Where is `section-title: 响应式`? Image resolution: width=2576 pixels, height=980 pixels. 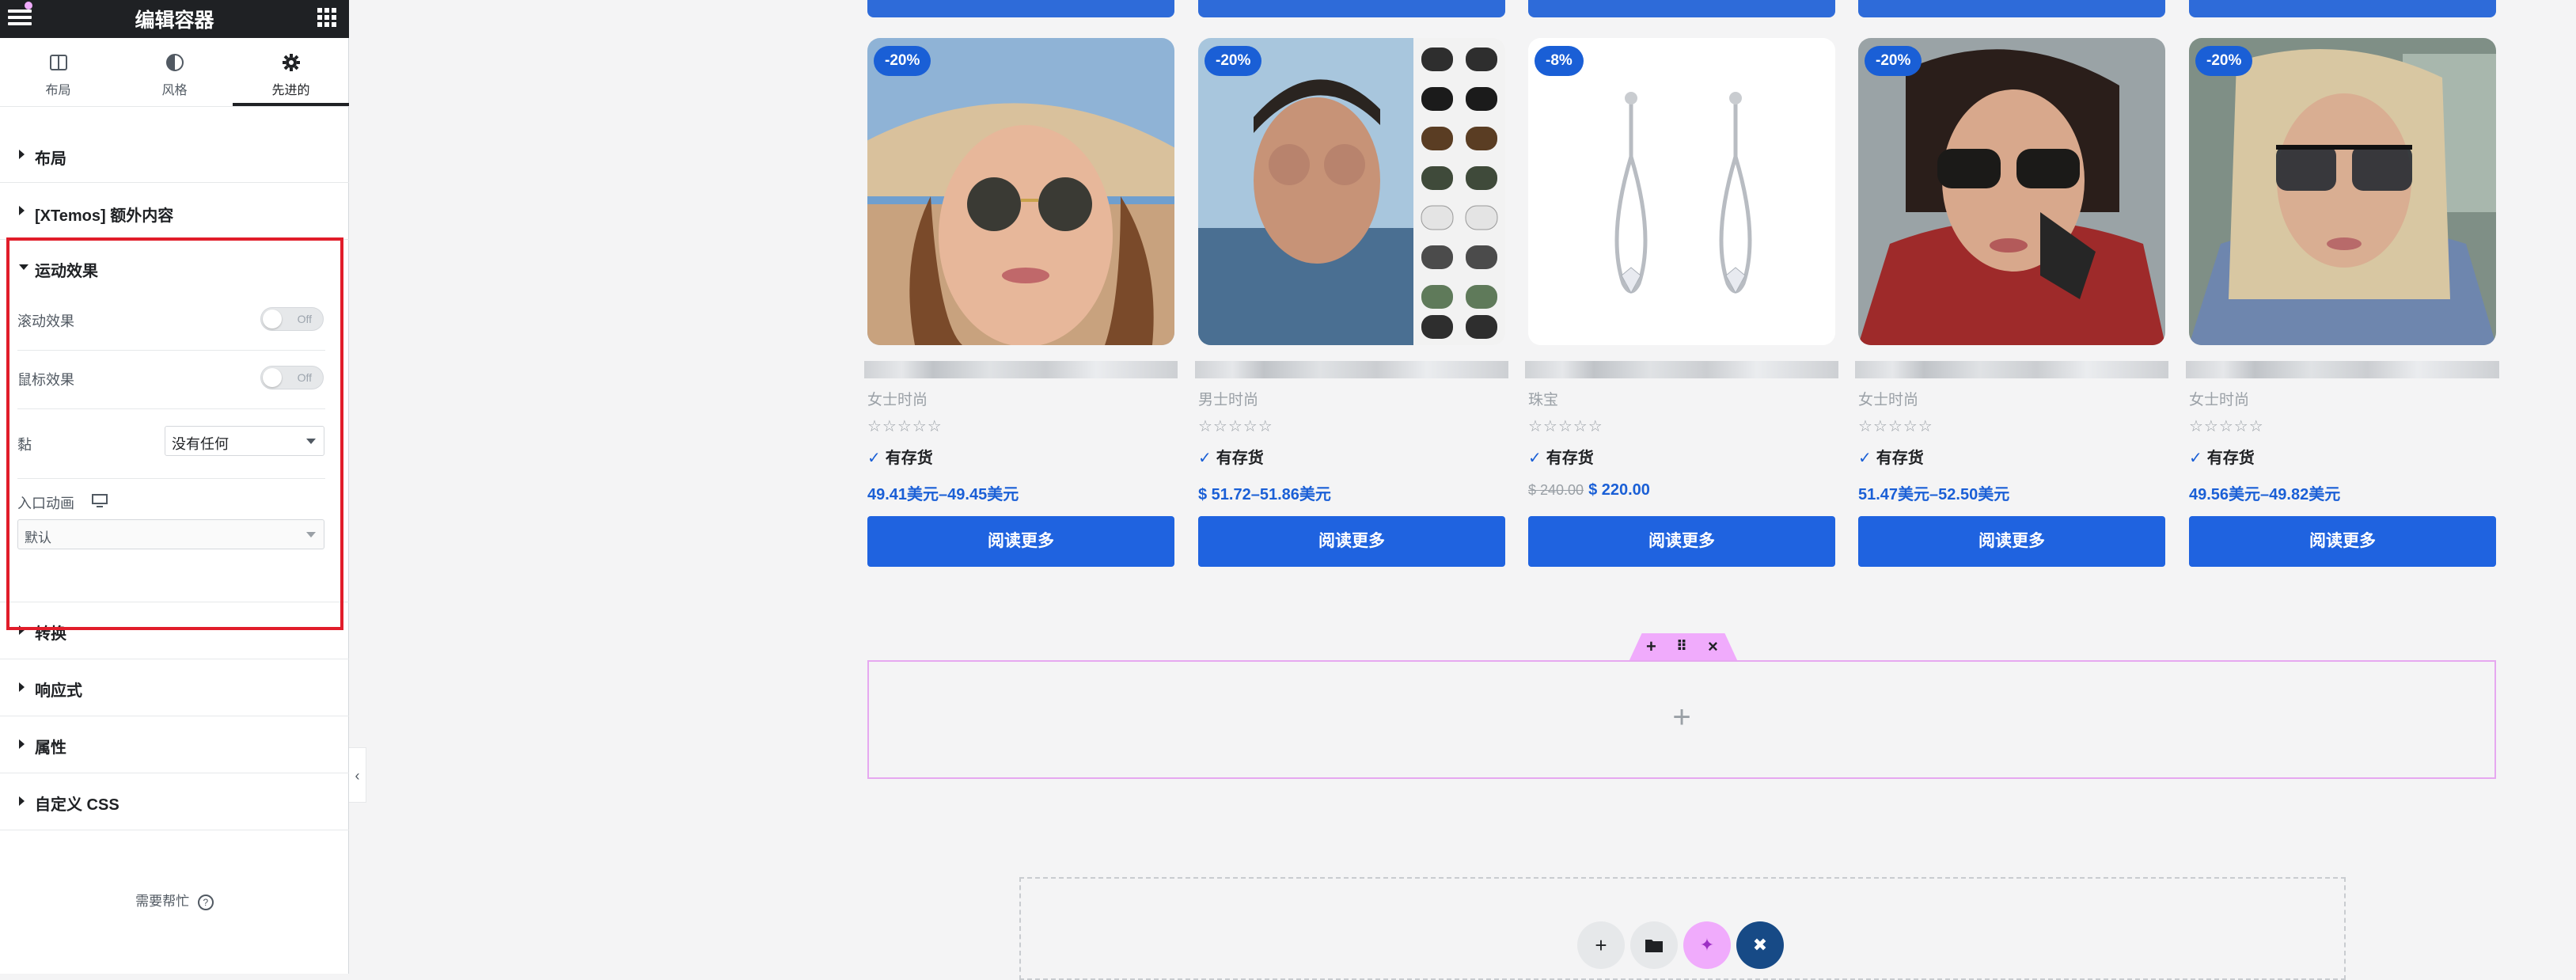 section-title: 响应式 is located at coordinates (58, 691).